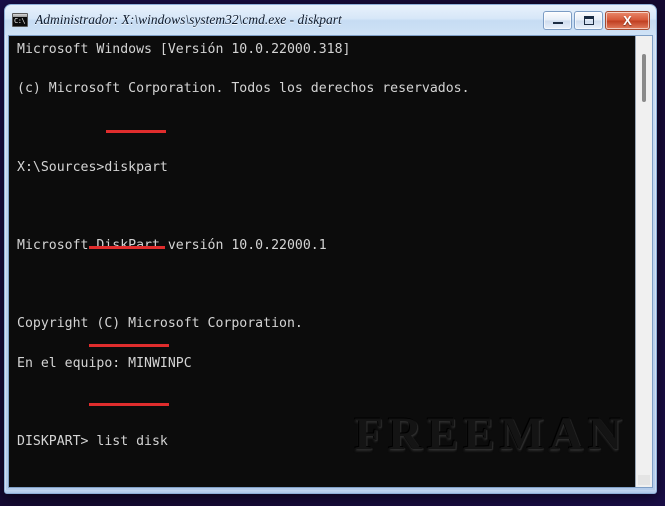 The width and height of the screenshot is (665, 506). Describe the element at coordinates (330, 491) in the screenshot. I see `window-bottom-edge` at that location.